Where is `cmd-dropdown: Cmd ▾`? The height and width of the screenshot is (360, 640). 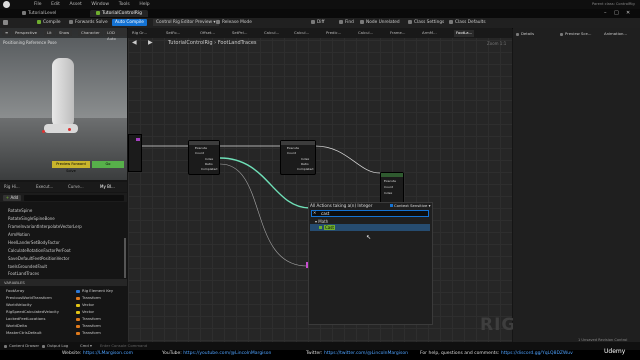 cmd-dropdown: Cmd ▾ is located at coordinates (86, 345).